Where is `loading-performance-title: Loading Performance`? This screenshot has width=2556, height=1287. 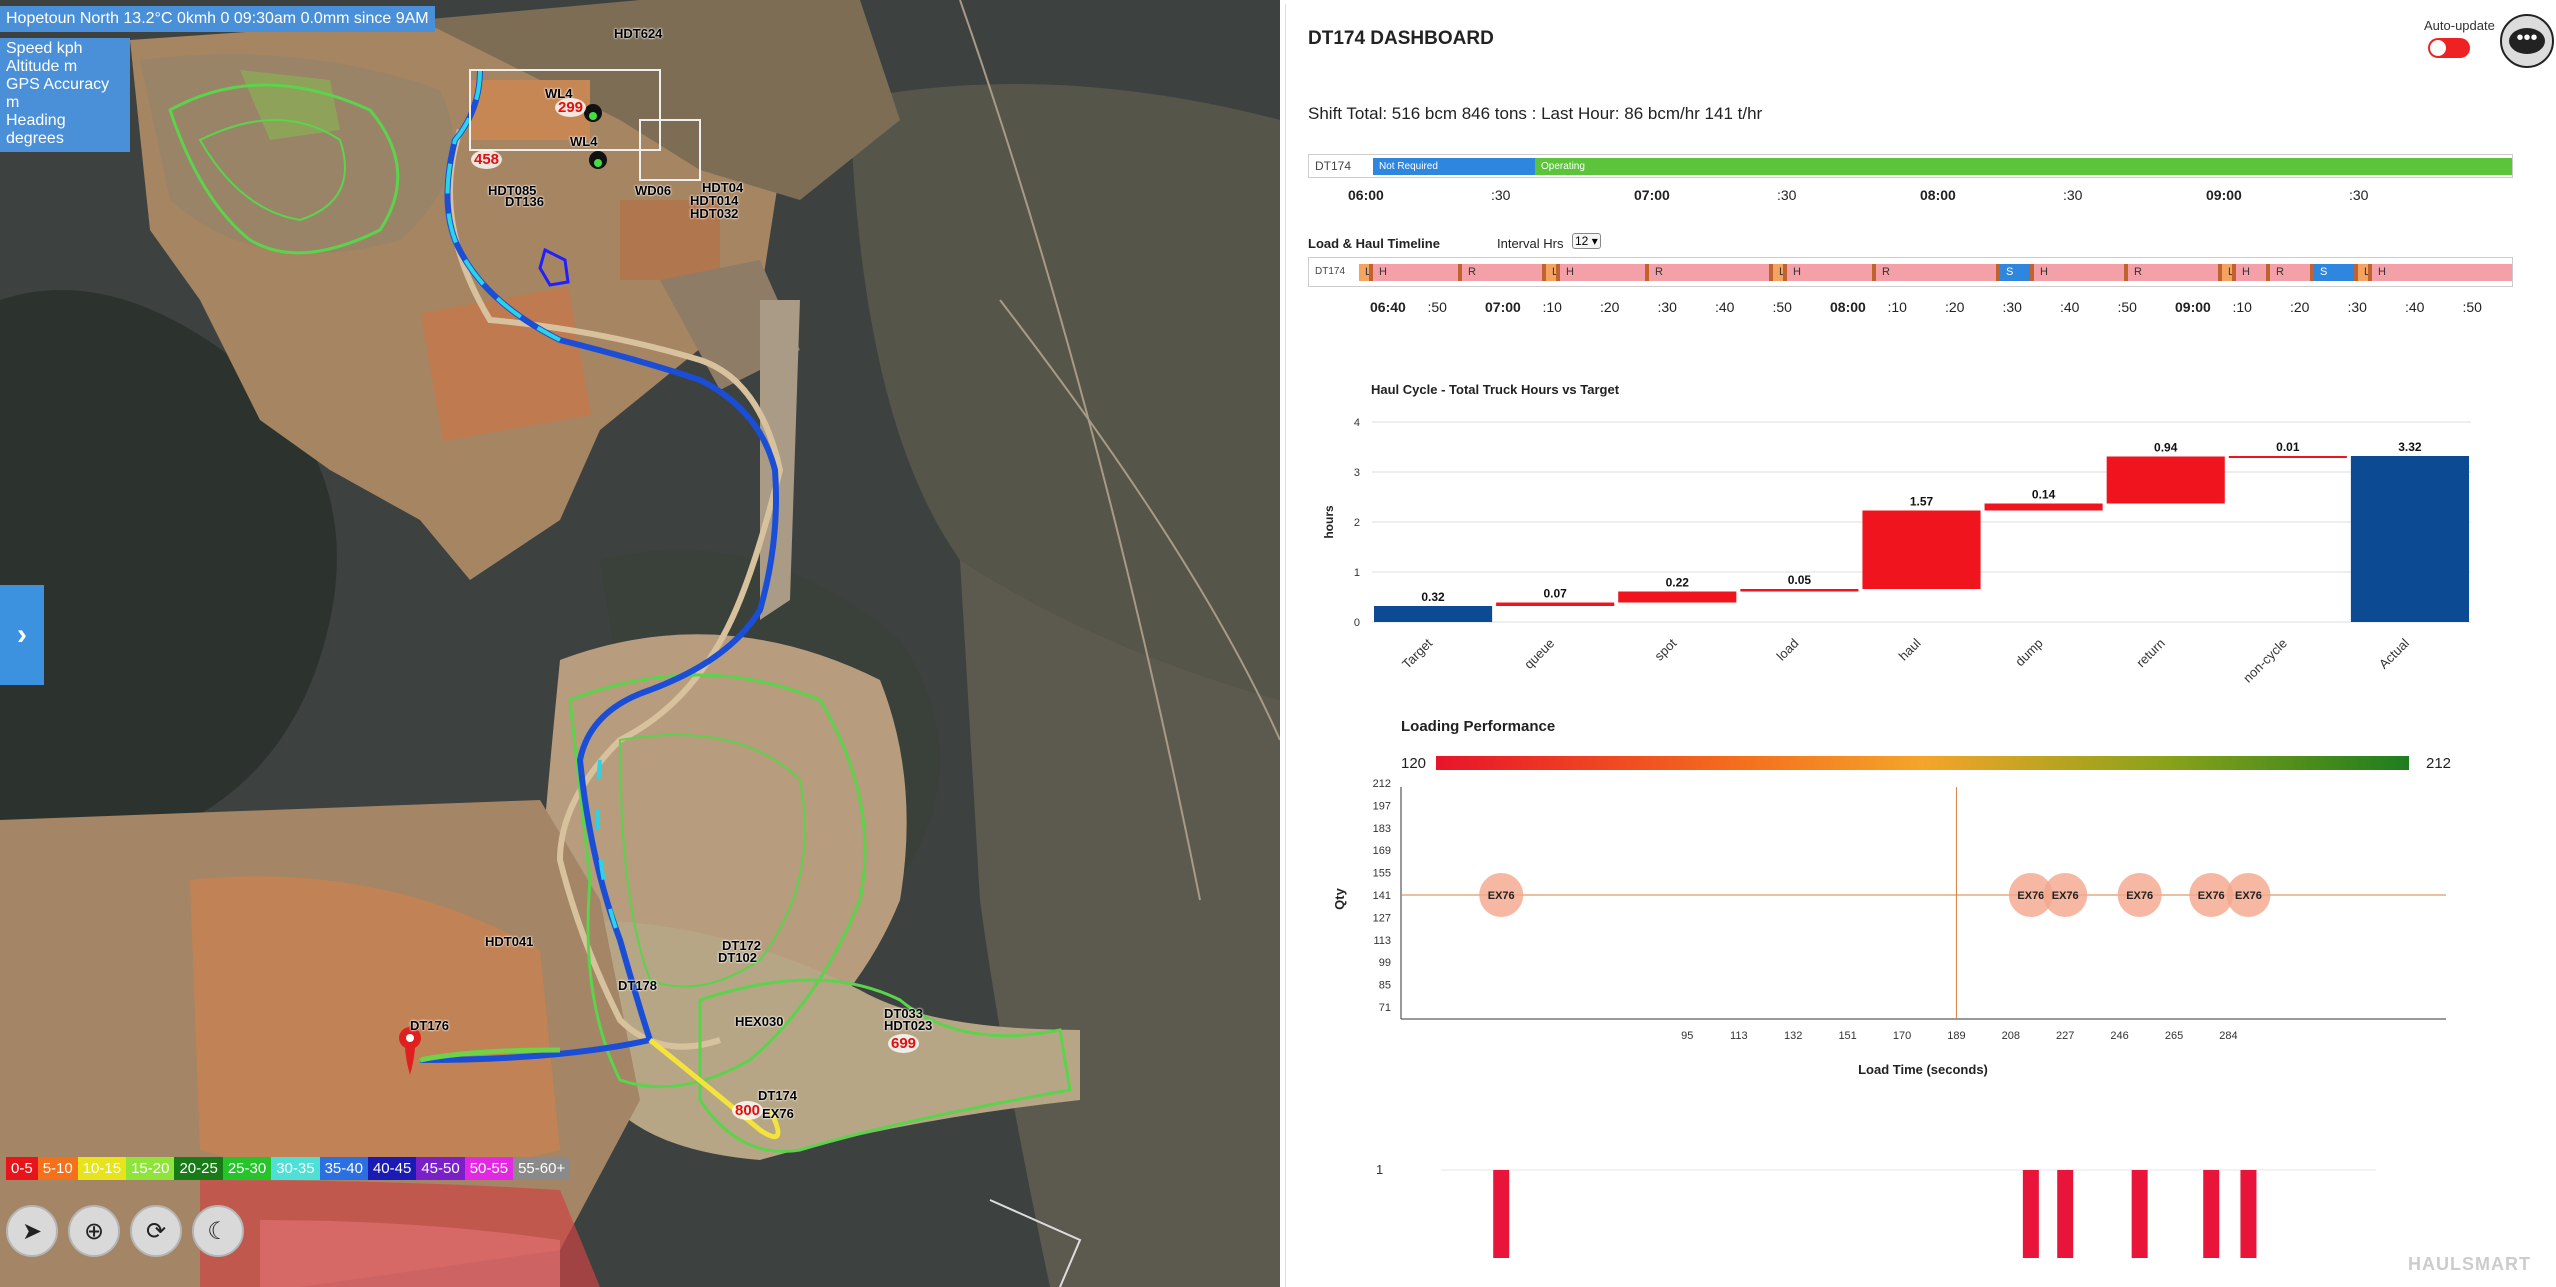 loading-performance-title: Loading Performance is located at coordinates (1478, 726).